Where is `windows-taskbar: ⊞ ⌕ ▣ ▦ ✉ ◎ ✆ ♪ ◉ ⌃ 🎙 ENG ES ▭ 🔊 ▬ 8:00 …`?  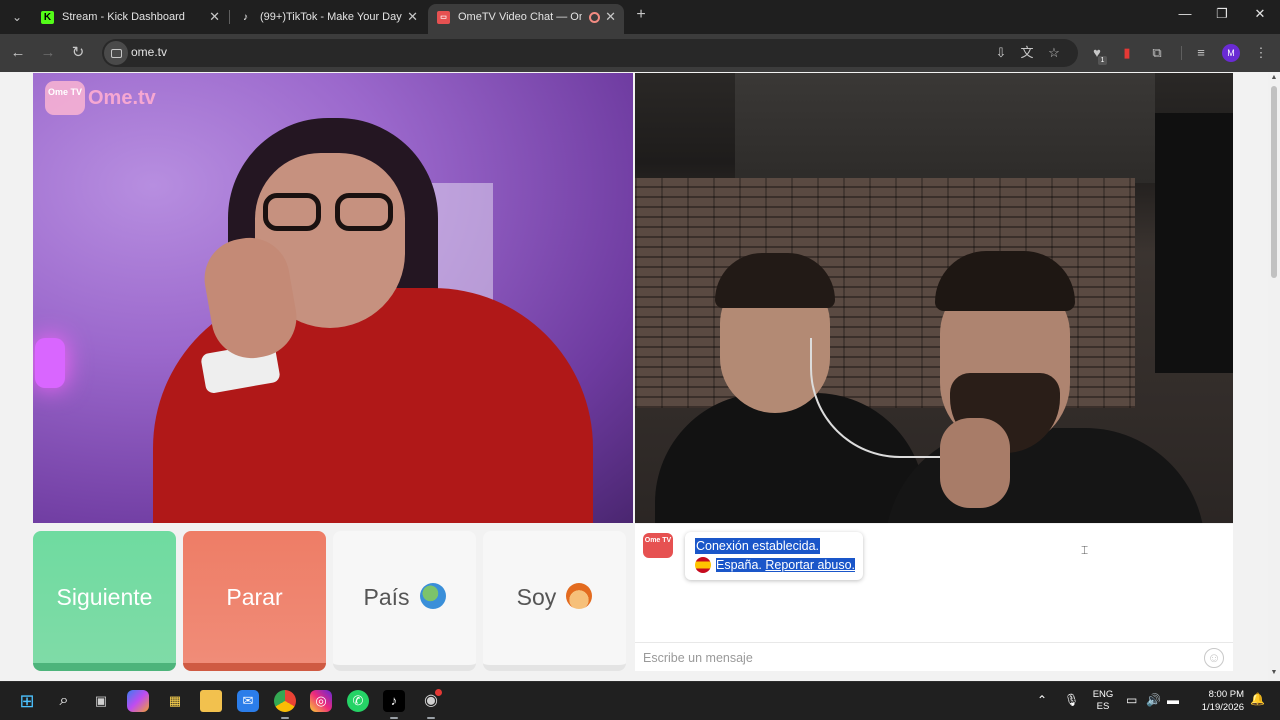
windows-taskbar: ⊞ ⌕ ▣ ▦ ✉ ◎ ✆ ♪ ◉ ⌃ 🎙 ENG ES ▭ 🔊 ▬ 8:00 … is located at coordinates (640, 700).